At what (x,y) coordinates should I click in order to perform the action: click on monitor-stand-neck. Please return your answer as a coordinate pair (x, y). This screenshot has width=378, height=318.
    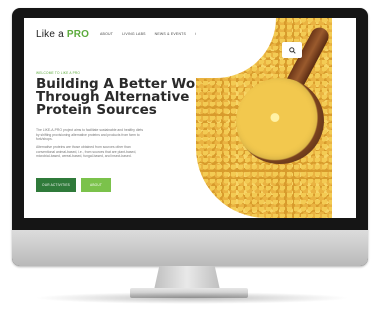
    Looking at the image, I should click on (187, 278).